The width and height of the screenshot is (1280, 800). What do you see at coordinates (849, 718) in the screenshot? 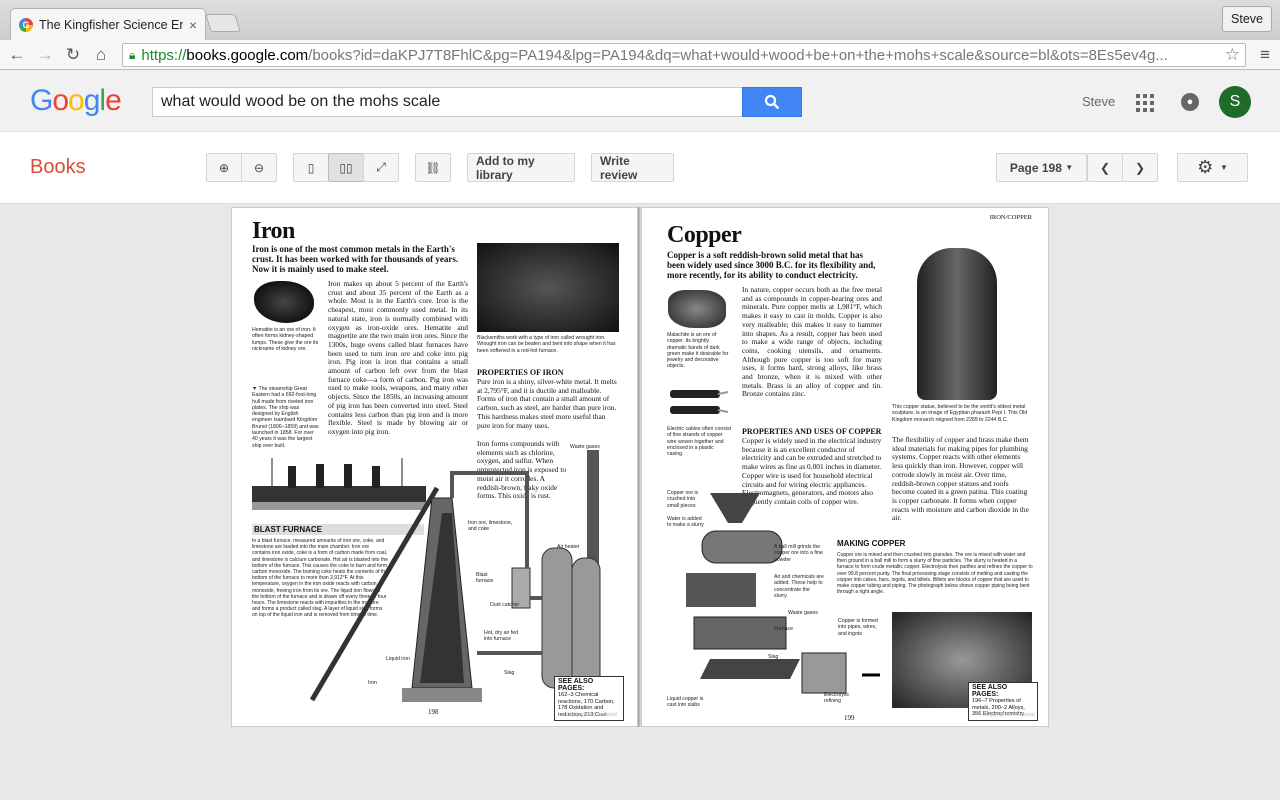
I see `page-number: 199` at bounding box center [849, 718].